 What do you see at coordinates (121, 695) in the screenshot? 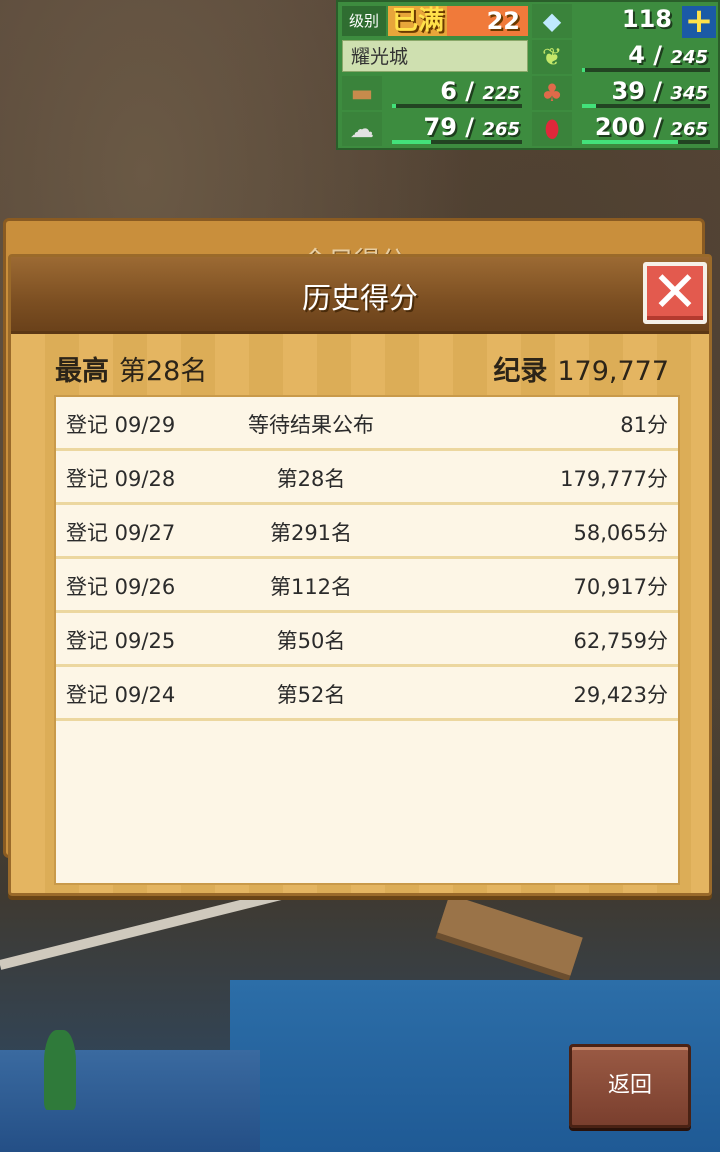
I see `entry-date: 登记 09/24` at bounding box center [121, 695].